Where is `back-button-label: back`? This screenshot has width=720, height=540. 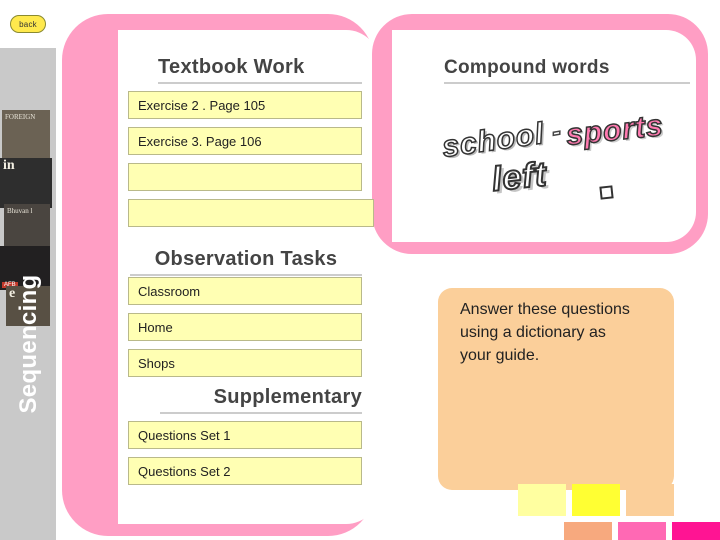
back-button-label: back is located at coordinates (28, 24).